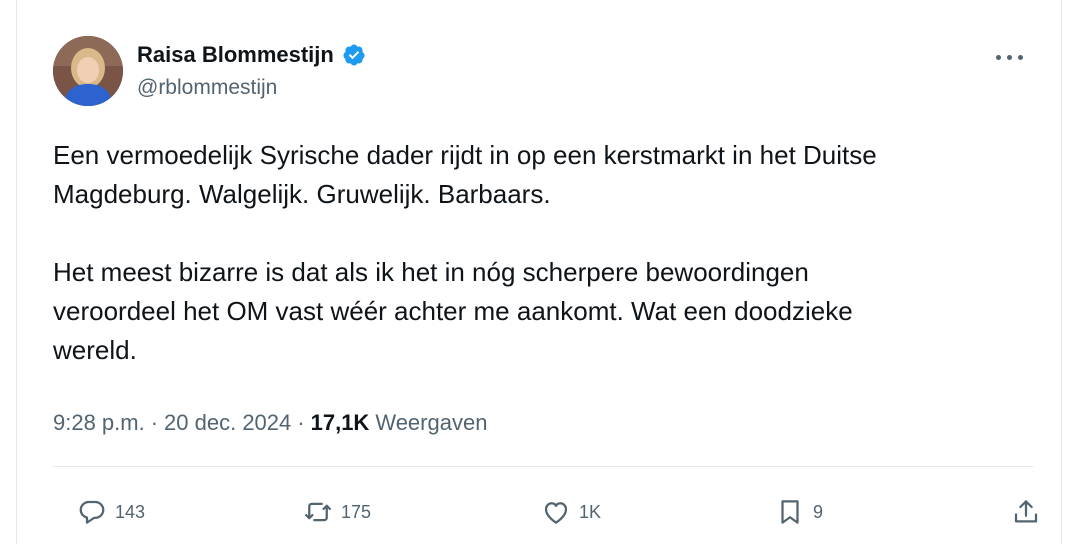 The height and width of the screenshot is (544, 1070). What do you see at coordinates (818, 511) in the screenshot?
I see `bookmark-count: 9` at bounding box center [818, 511].